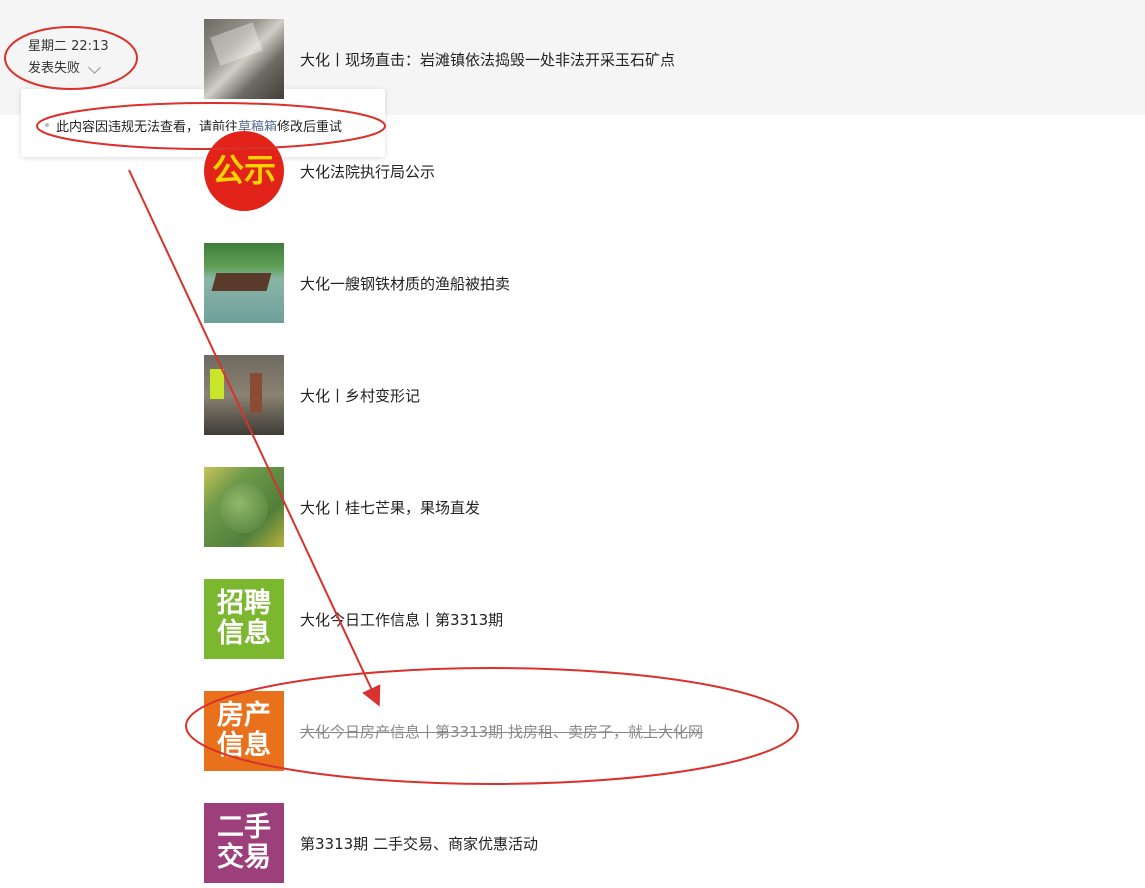 Image resolution: width=1145 pixels, height=888 pixels. I want to click on publish-status-label: 发表失败, so click(54, 68).